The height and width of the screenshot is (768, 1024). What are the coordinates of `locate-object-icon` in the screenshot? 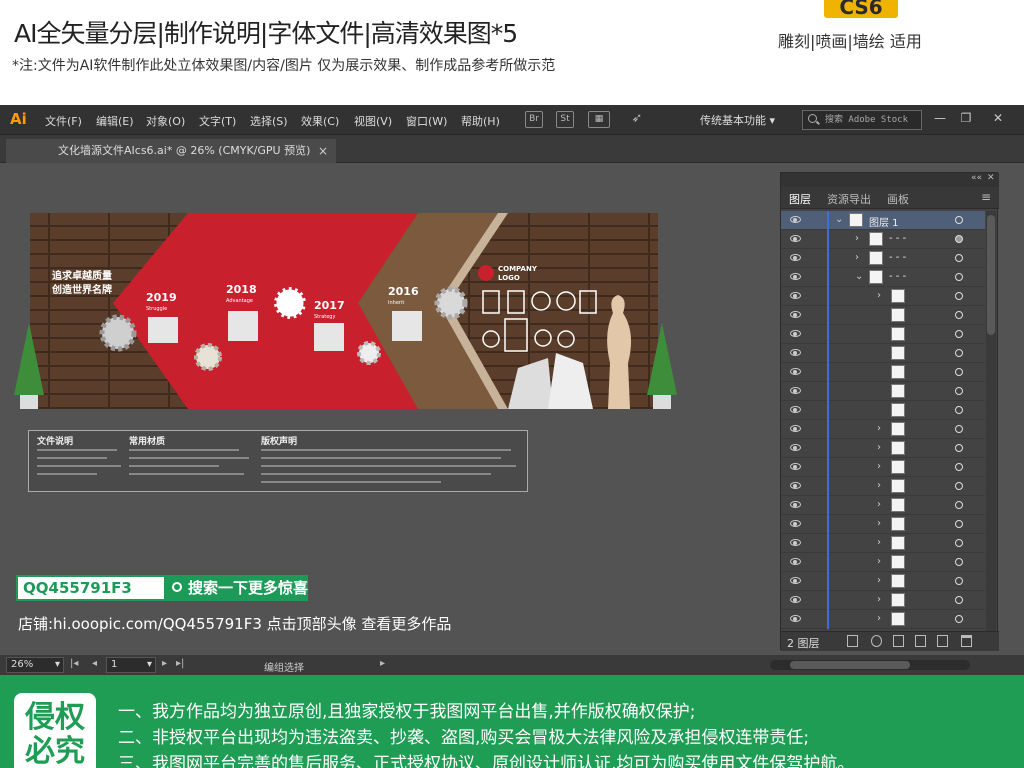 It's located at (876, 641).